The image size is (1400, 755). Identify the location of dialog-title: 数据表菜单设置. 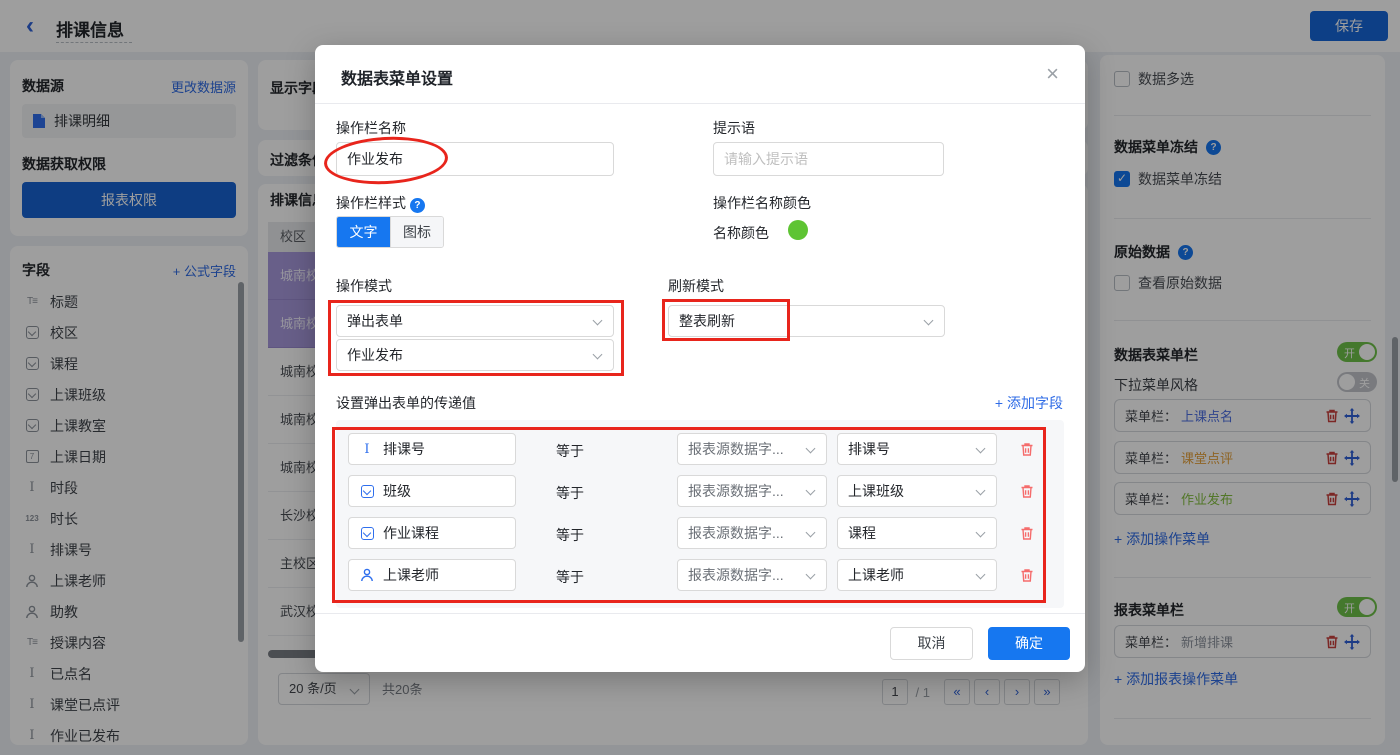
(397, 79).